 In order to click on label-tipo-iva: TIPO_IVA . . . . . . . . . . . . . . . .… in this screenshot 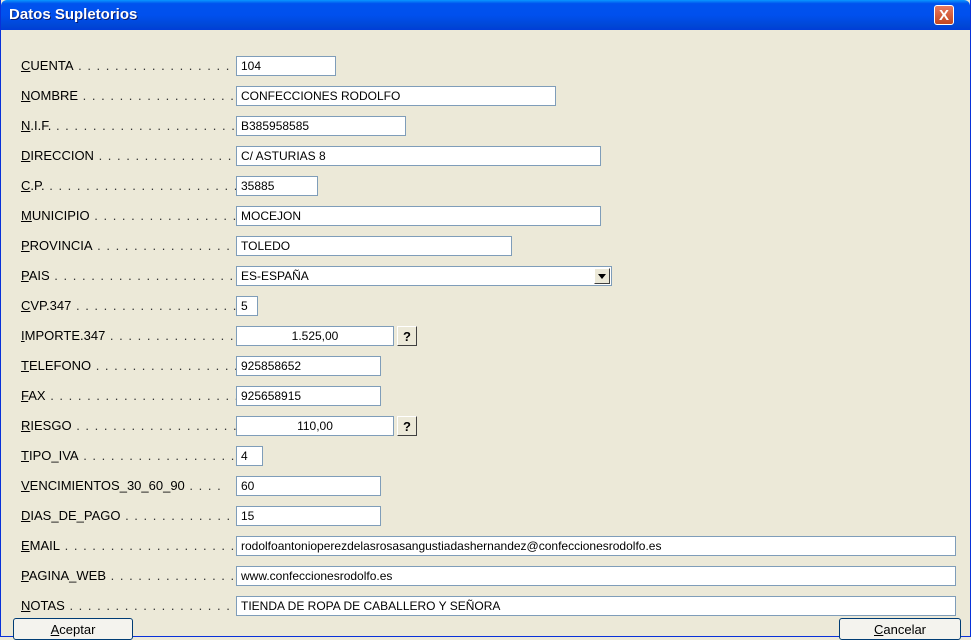, I will do `click(137, 455)`.